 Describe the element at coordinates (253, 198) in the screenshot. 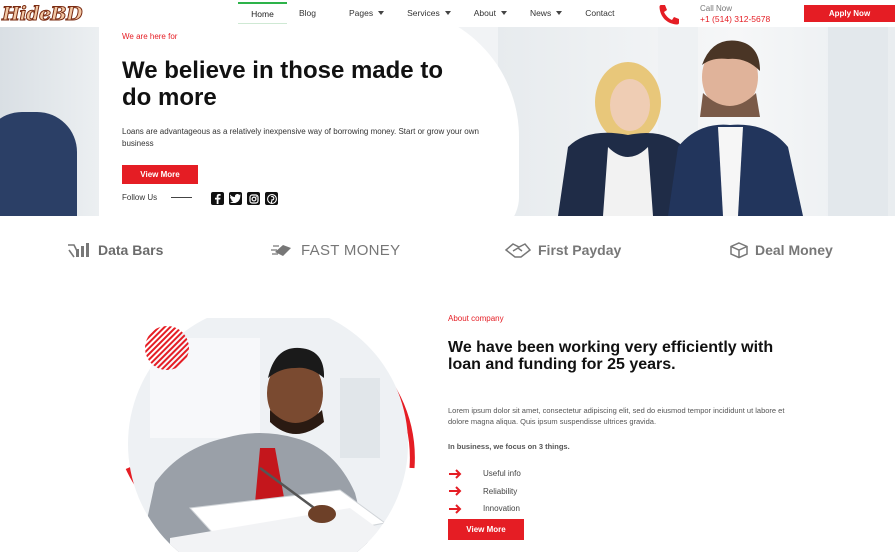

I see `instagram-icon` at that location.